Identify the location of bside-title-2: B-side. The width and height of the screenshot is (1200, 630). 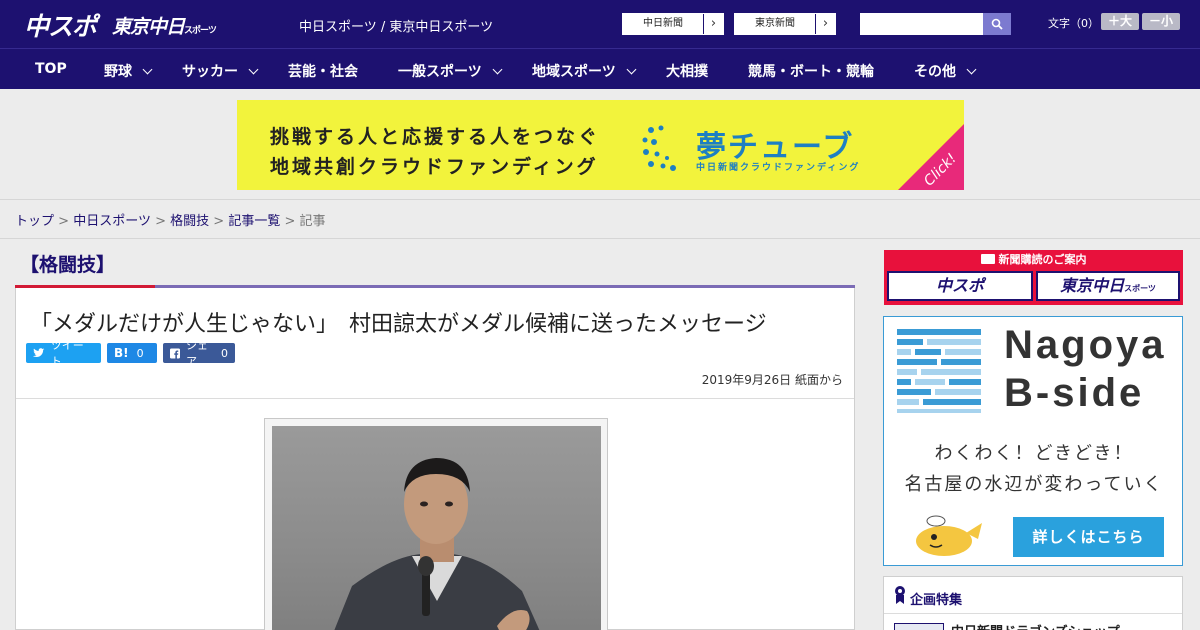
(1074, 393).